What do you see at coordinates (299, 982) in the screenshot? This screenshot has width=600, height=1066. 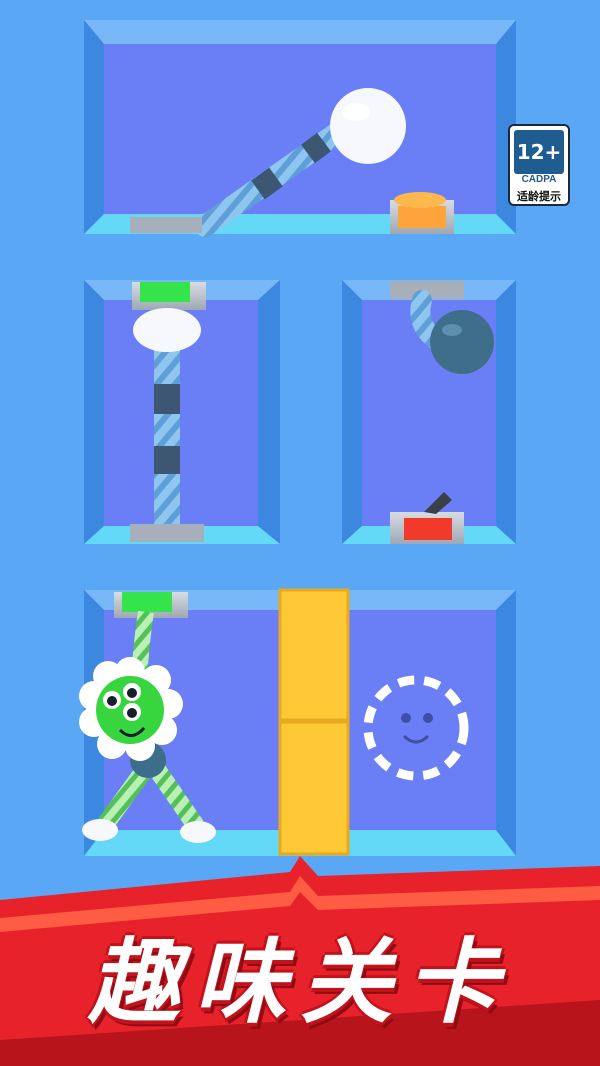 I see `banner-title: 趣味关卡` at bounding box center [299, 982].